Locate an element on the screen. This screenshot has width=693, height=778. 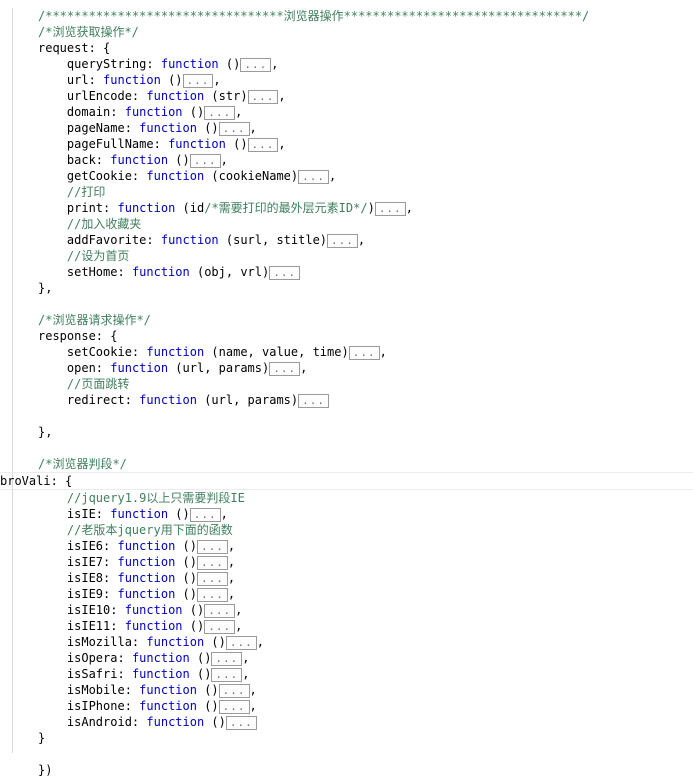
code-line-member: getCookie: function (cookieName)..., is located at coordinates (346, 176).